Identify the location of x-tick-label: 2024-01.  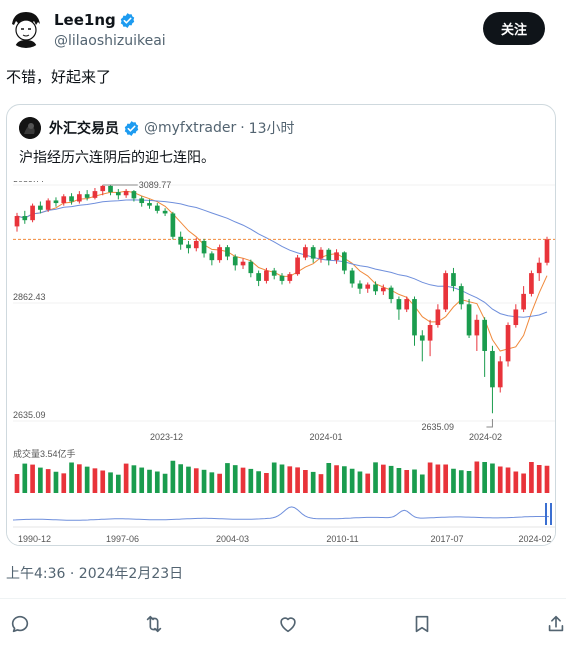
(325, 437).